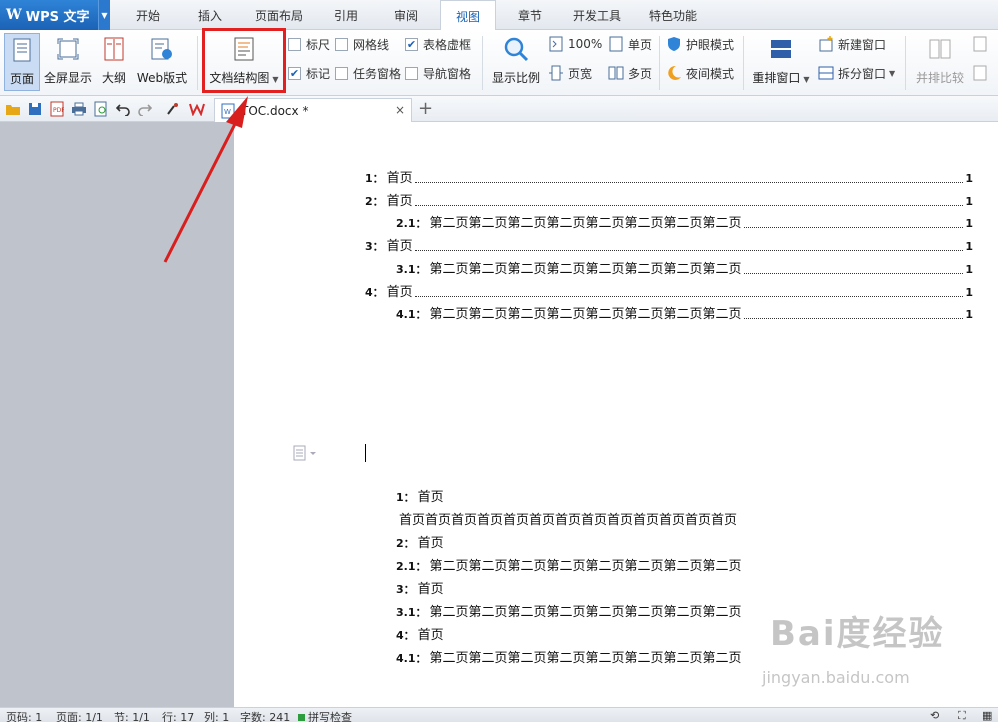  I want to click on fullscreen-icon, so click(68, 49).